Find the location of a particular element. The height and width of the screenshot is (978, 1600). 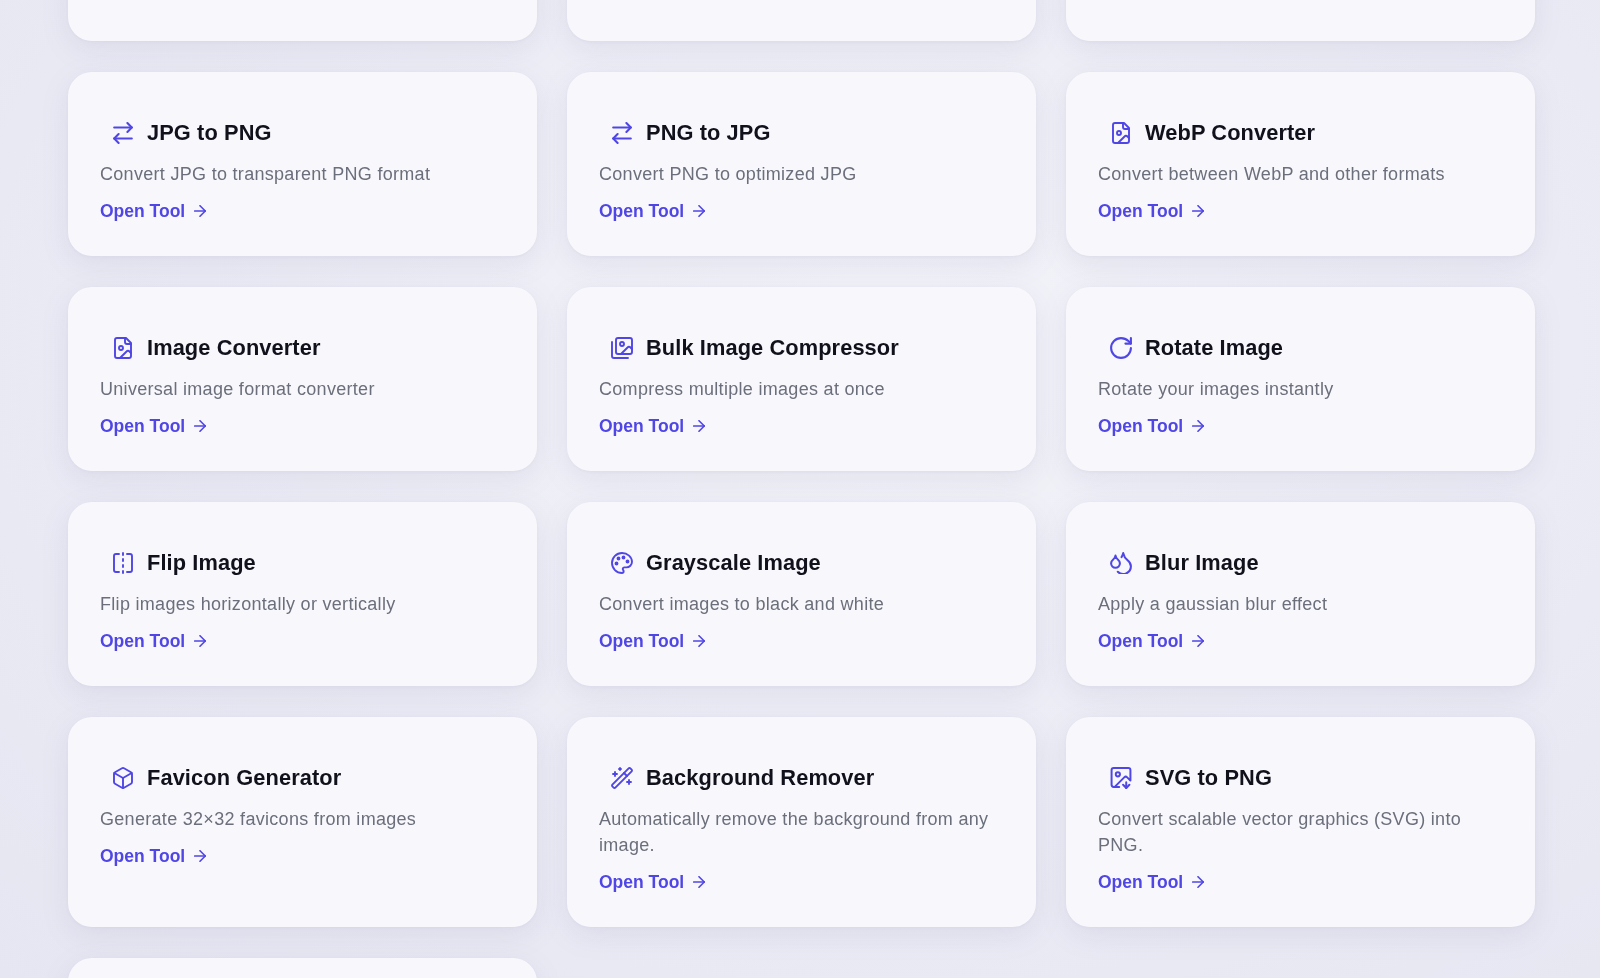

card-description: Universal image format converter is located at coordinates (237, 389).